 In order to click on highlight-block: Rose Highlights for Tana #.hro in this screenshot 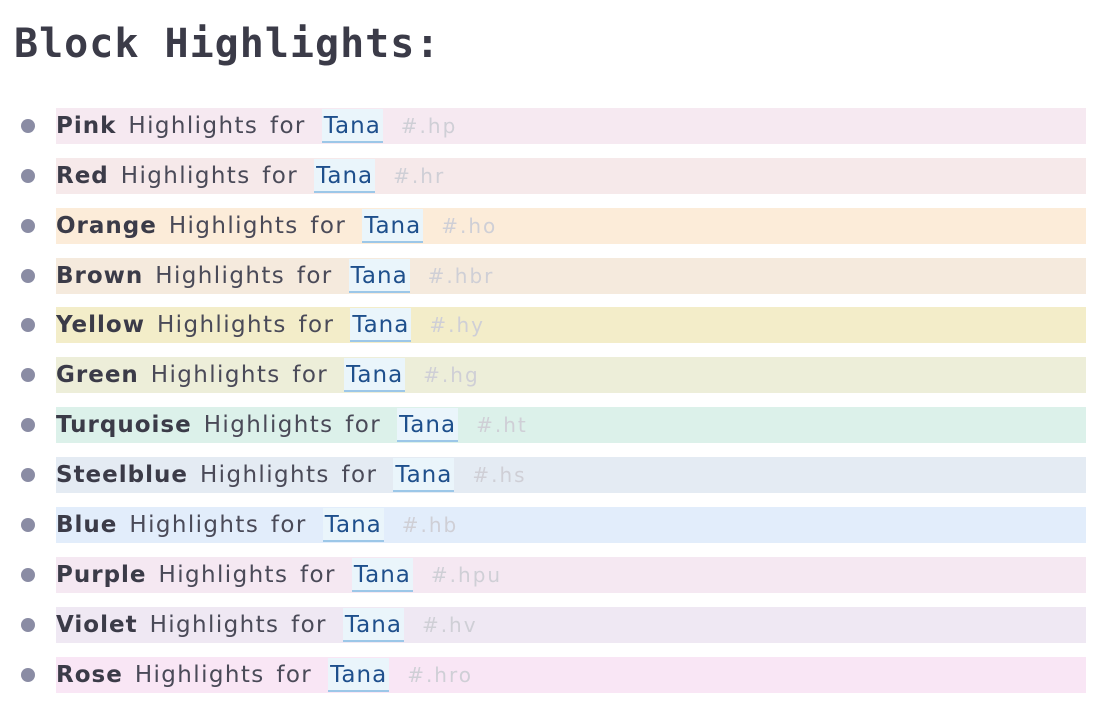, I will do `click(571, 675)`.